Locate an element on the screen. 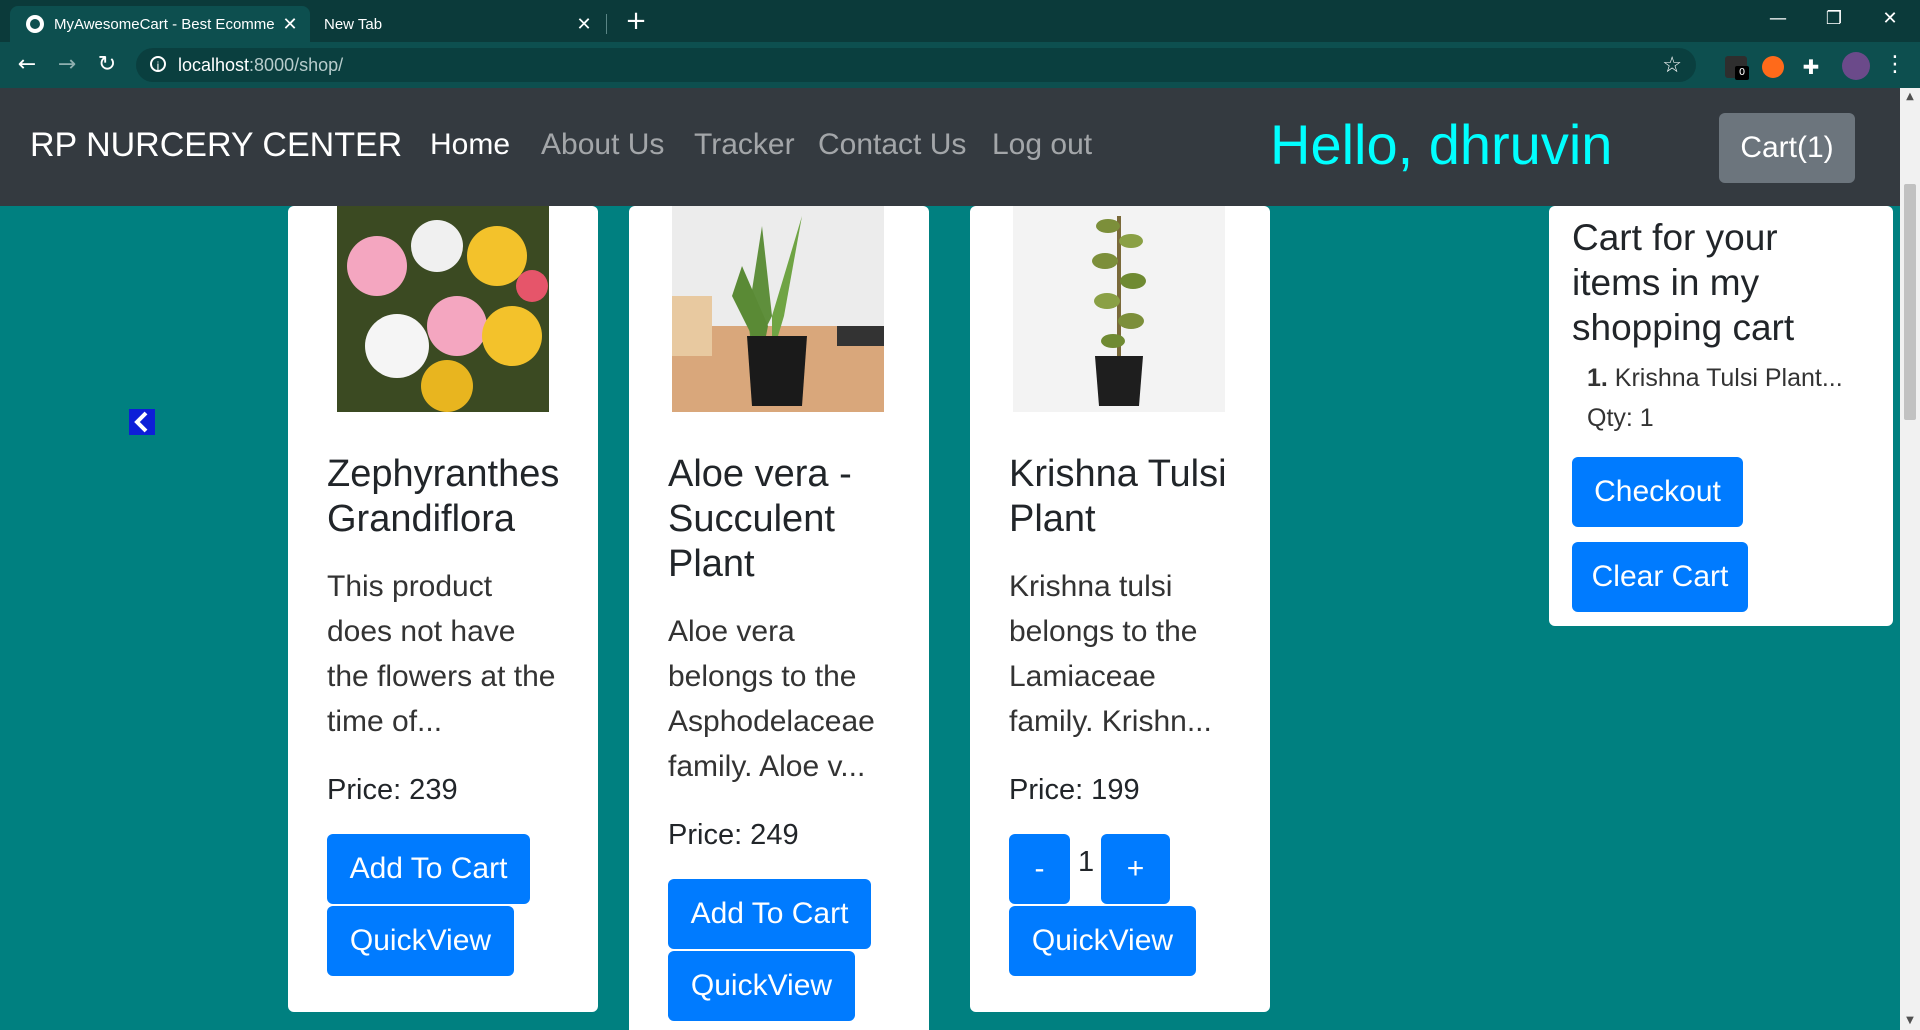  browser-toolbar: ← → ↻ i localhost:8000/shop/ ☆ 0 ✚ ⋮ is located at coordinates (960, 65).